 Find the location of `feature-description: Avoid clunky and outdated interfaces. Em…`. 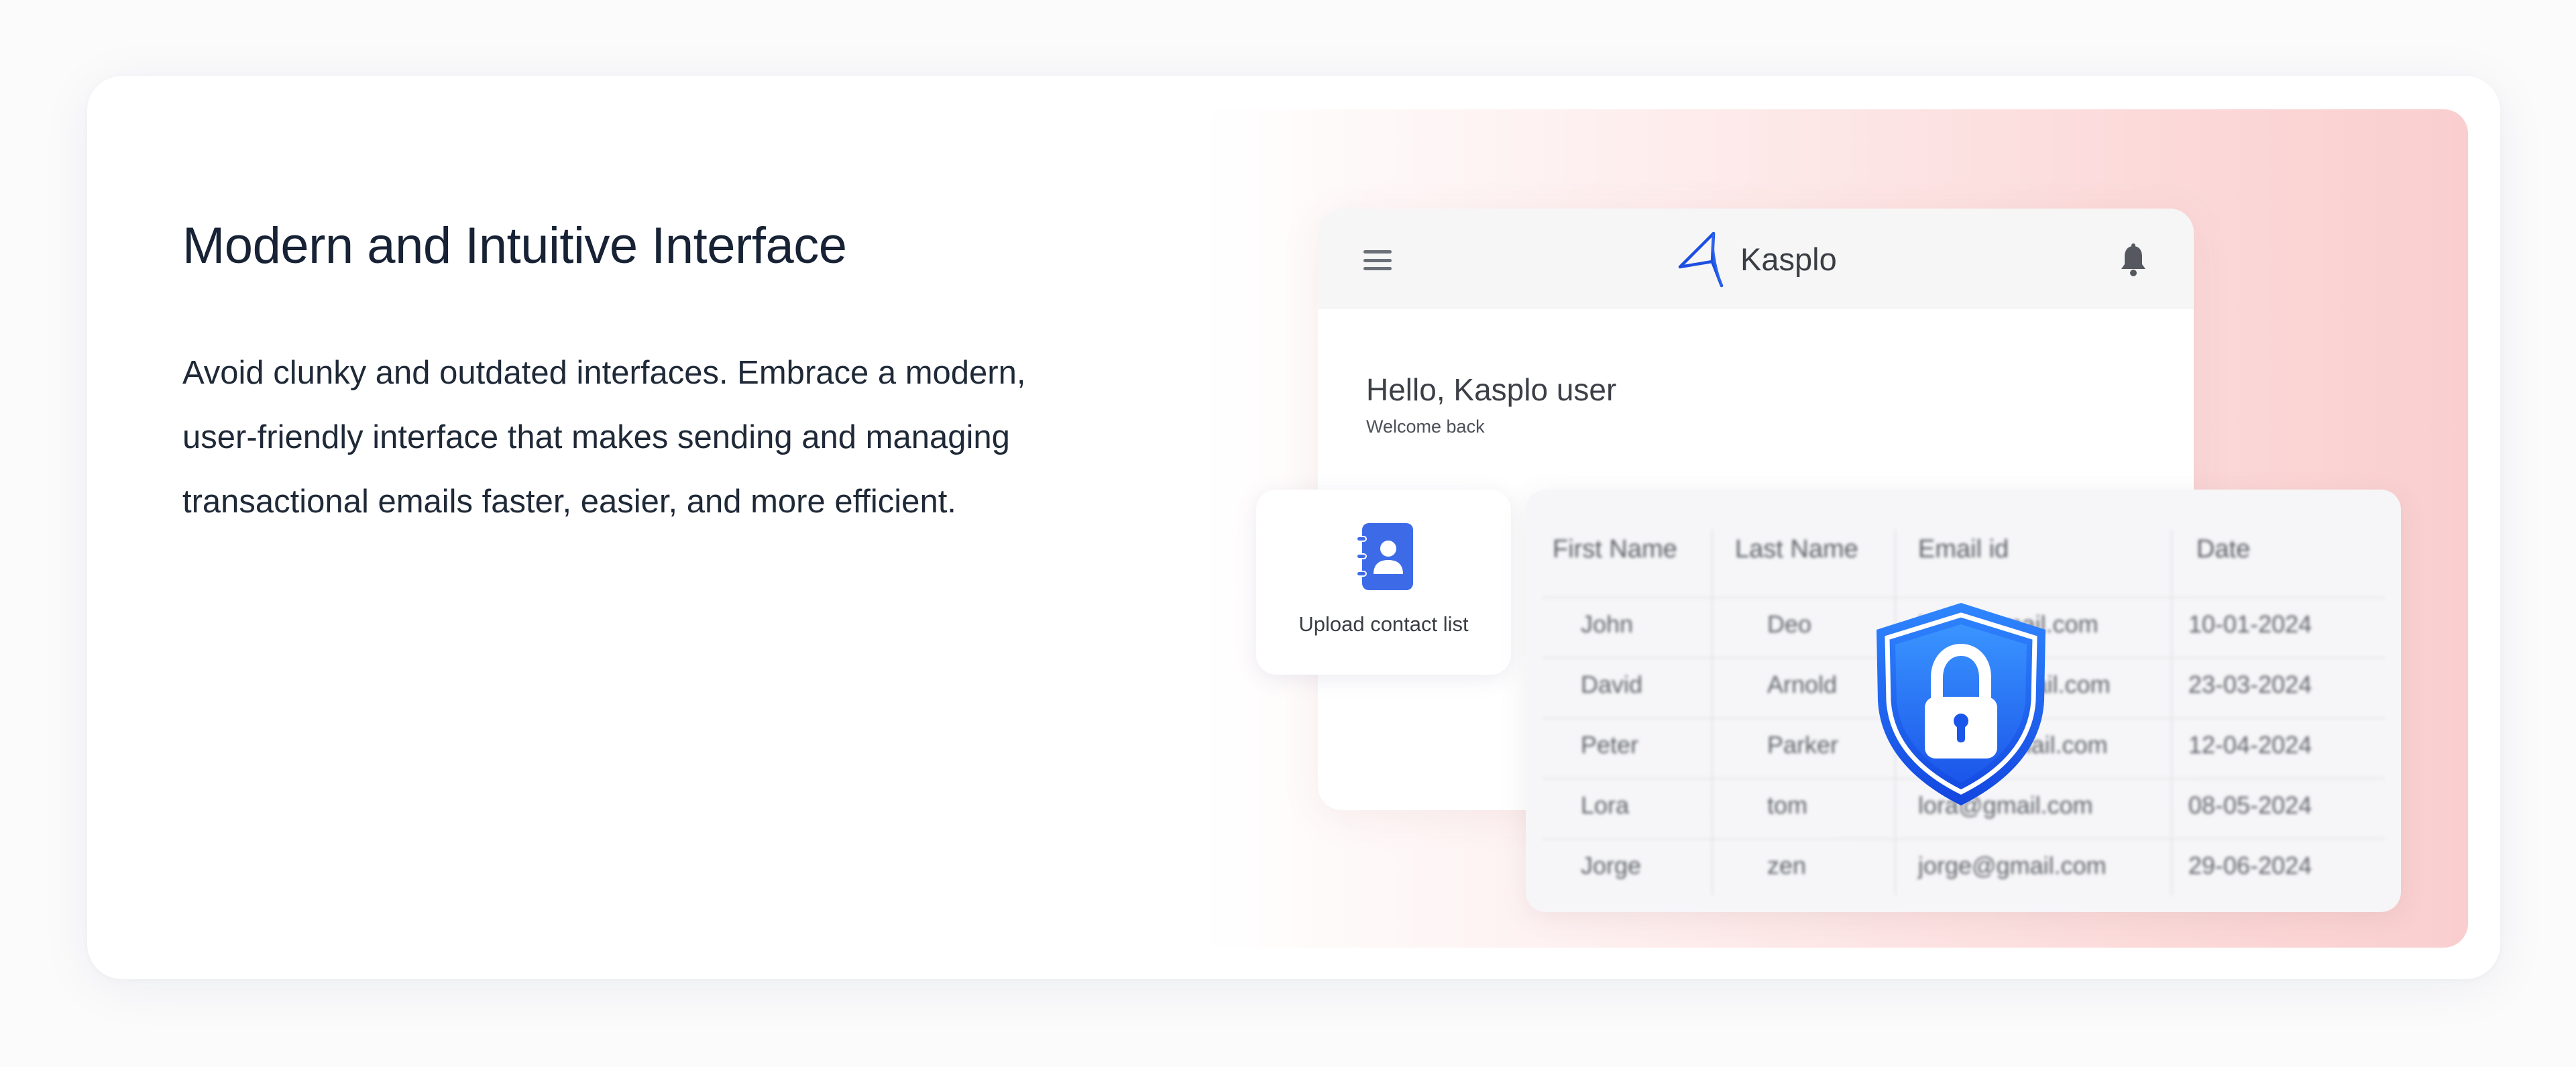

feature-description: Avoid clunky and outdated interfaces. Em… is located at coordinates (604, 437).